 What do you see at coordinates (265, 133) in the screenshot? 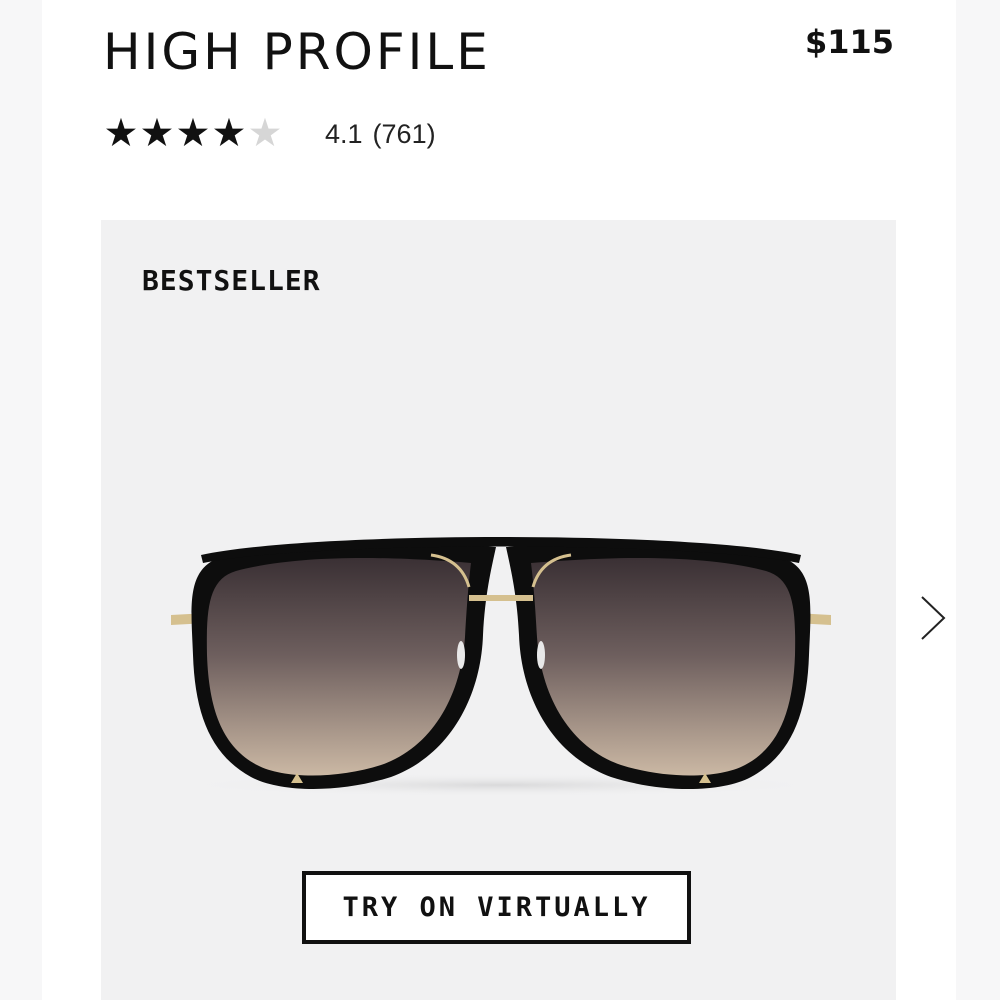
I see `star-empty-icon: ★` at bounding box center [265, 133].